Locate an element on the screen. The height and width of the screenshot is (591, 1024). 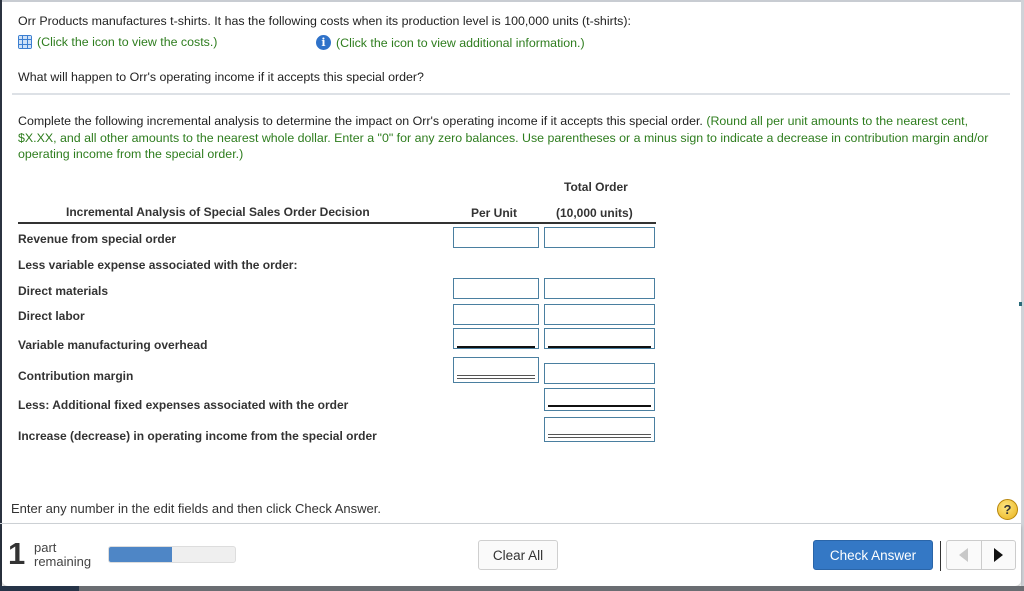
header-total-units: (10,000 units) is located at coordinates (594, 213).